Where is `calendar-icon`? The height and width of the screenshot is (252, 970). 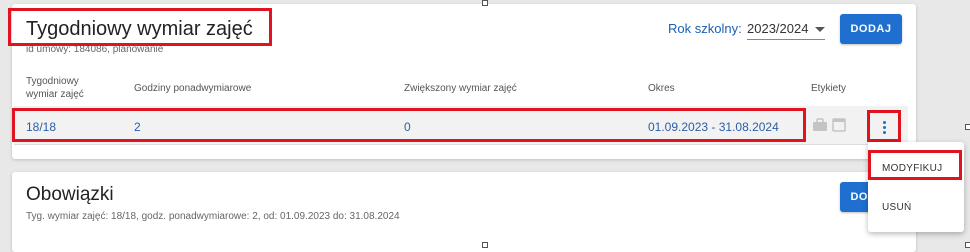
calendar-icon is located at coordinates (839, 125).